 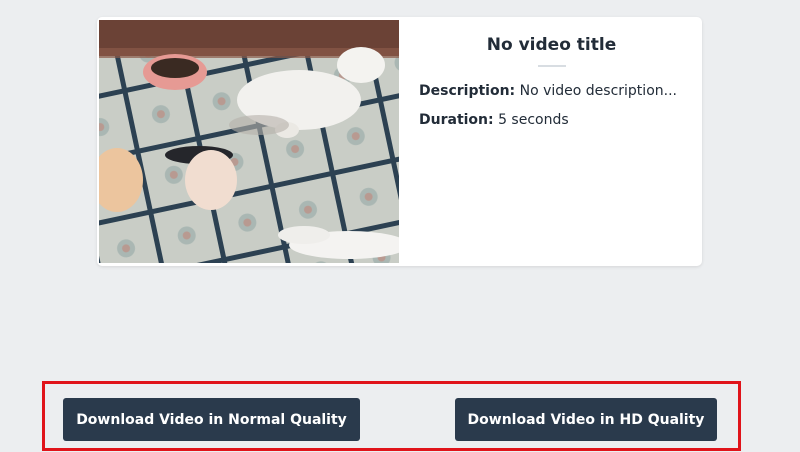 What do you see at coordinates (533, 120) in the screenshot?
I see `video-duration: 5 seconds` at bounding box center [533, 120].